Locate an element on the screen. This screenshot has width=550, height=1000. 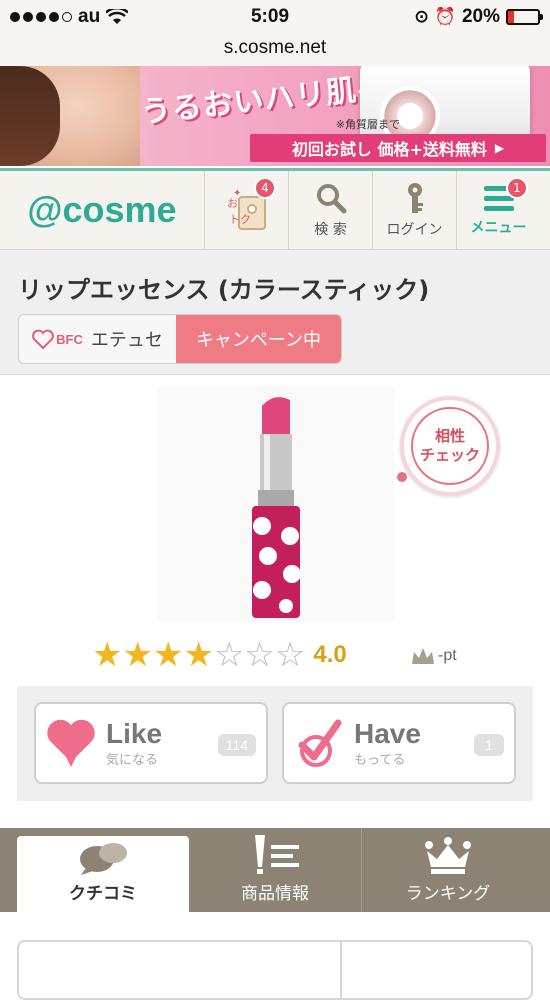
banner-cta-button: 初回お試し 価格+送料無料 ▶ is located at coordinates (398, 148).